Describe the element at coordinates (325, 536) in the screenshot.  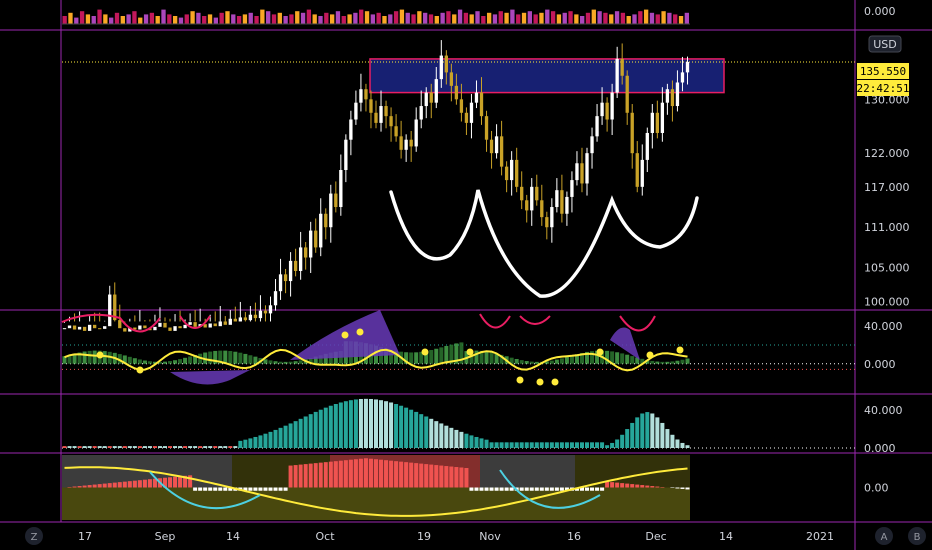
I see `time-axis-label: Oct` at that location.